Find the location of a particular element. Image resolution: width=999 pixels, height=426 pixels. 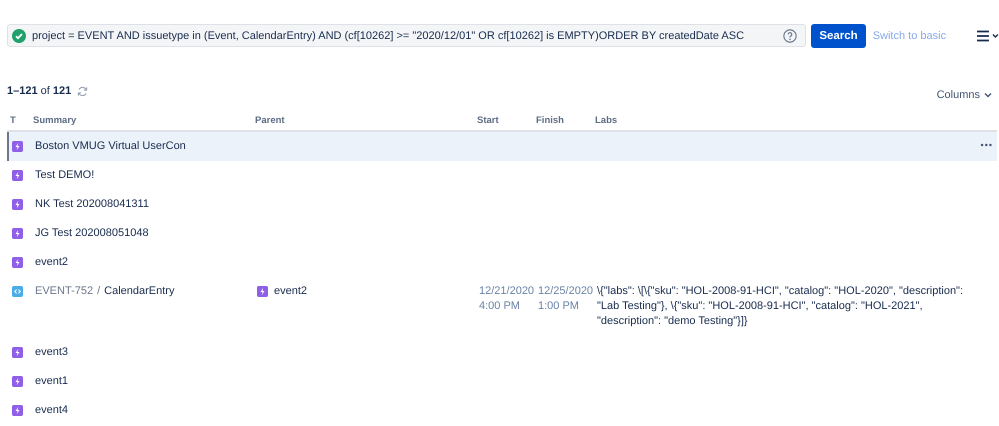

summary-link: JG Test 202008051048 is located at coordinates (92, 233).